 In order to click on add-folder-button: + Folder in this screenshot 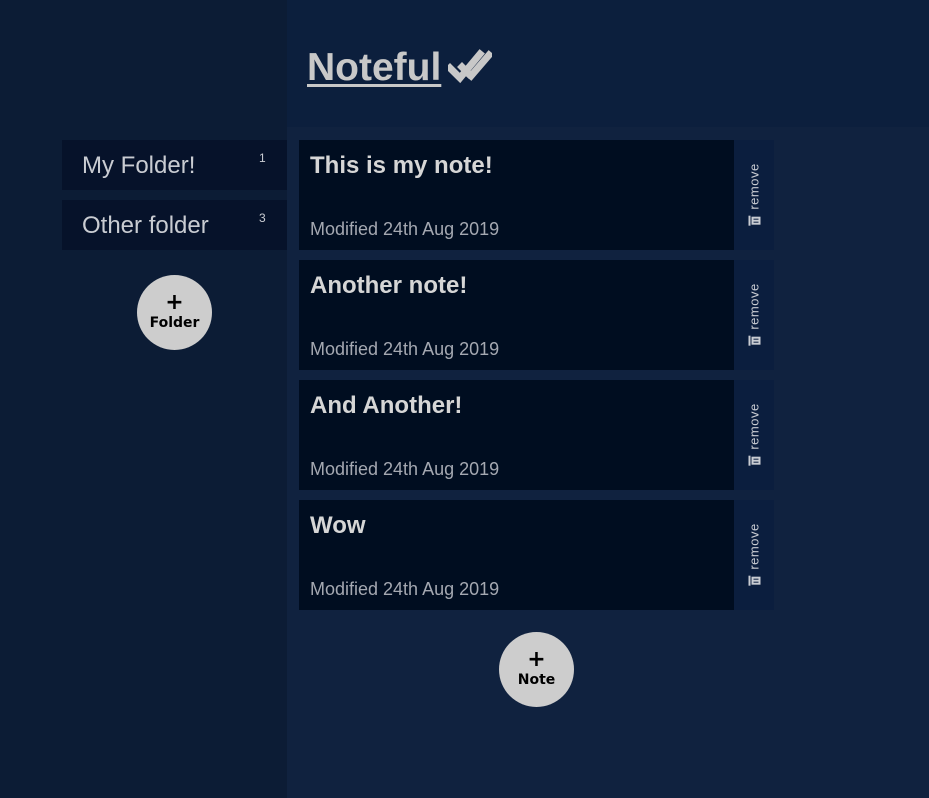, I will do `click(174, 312)`.